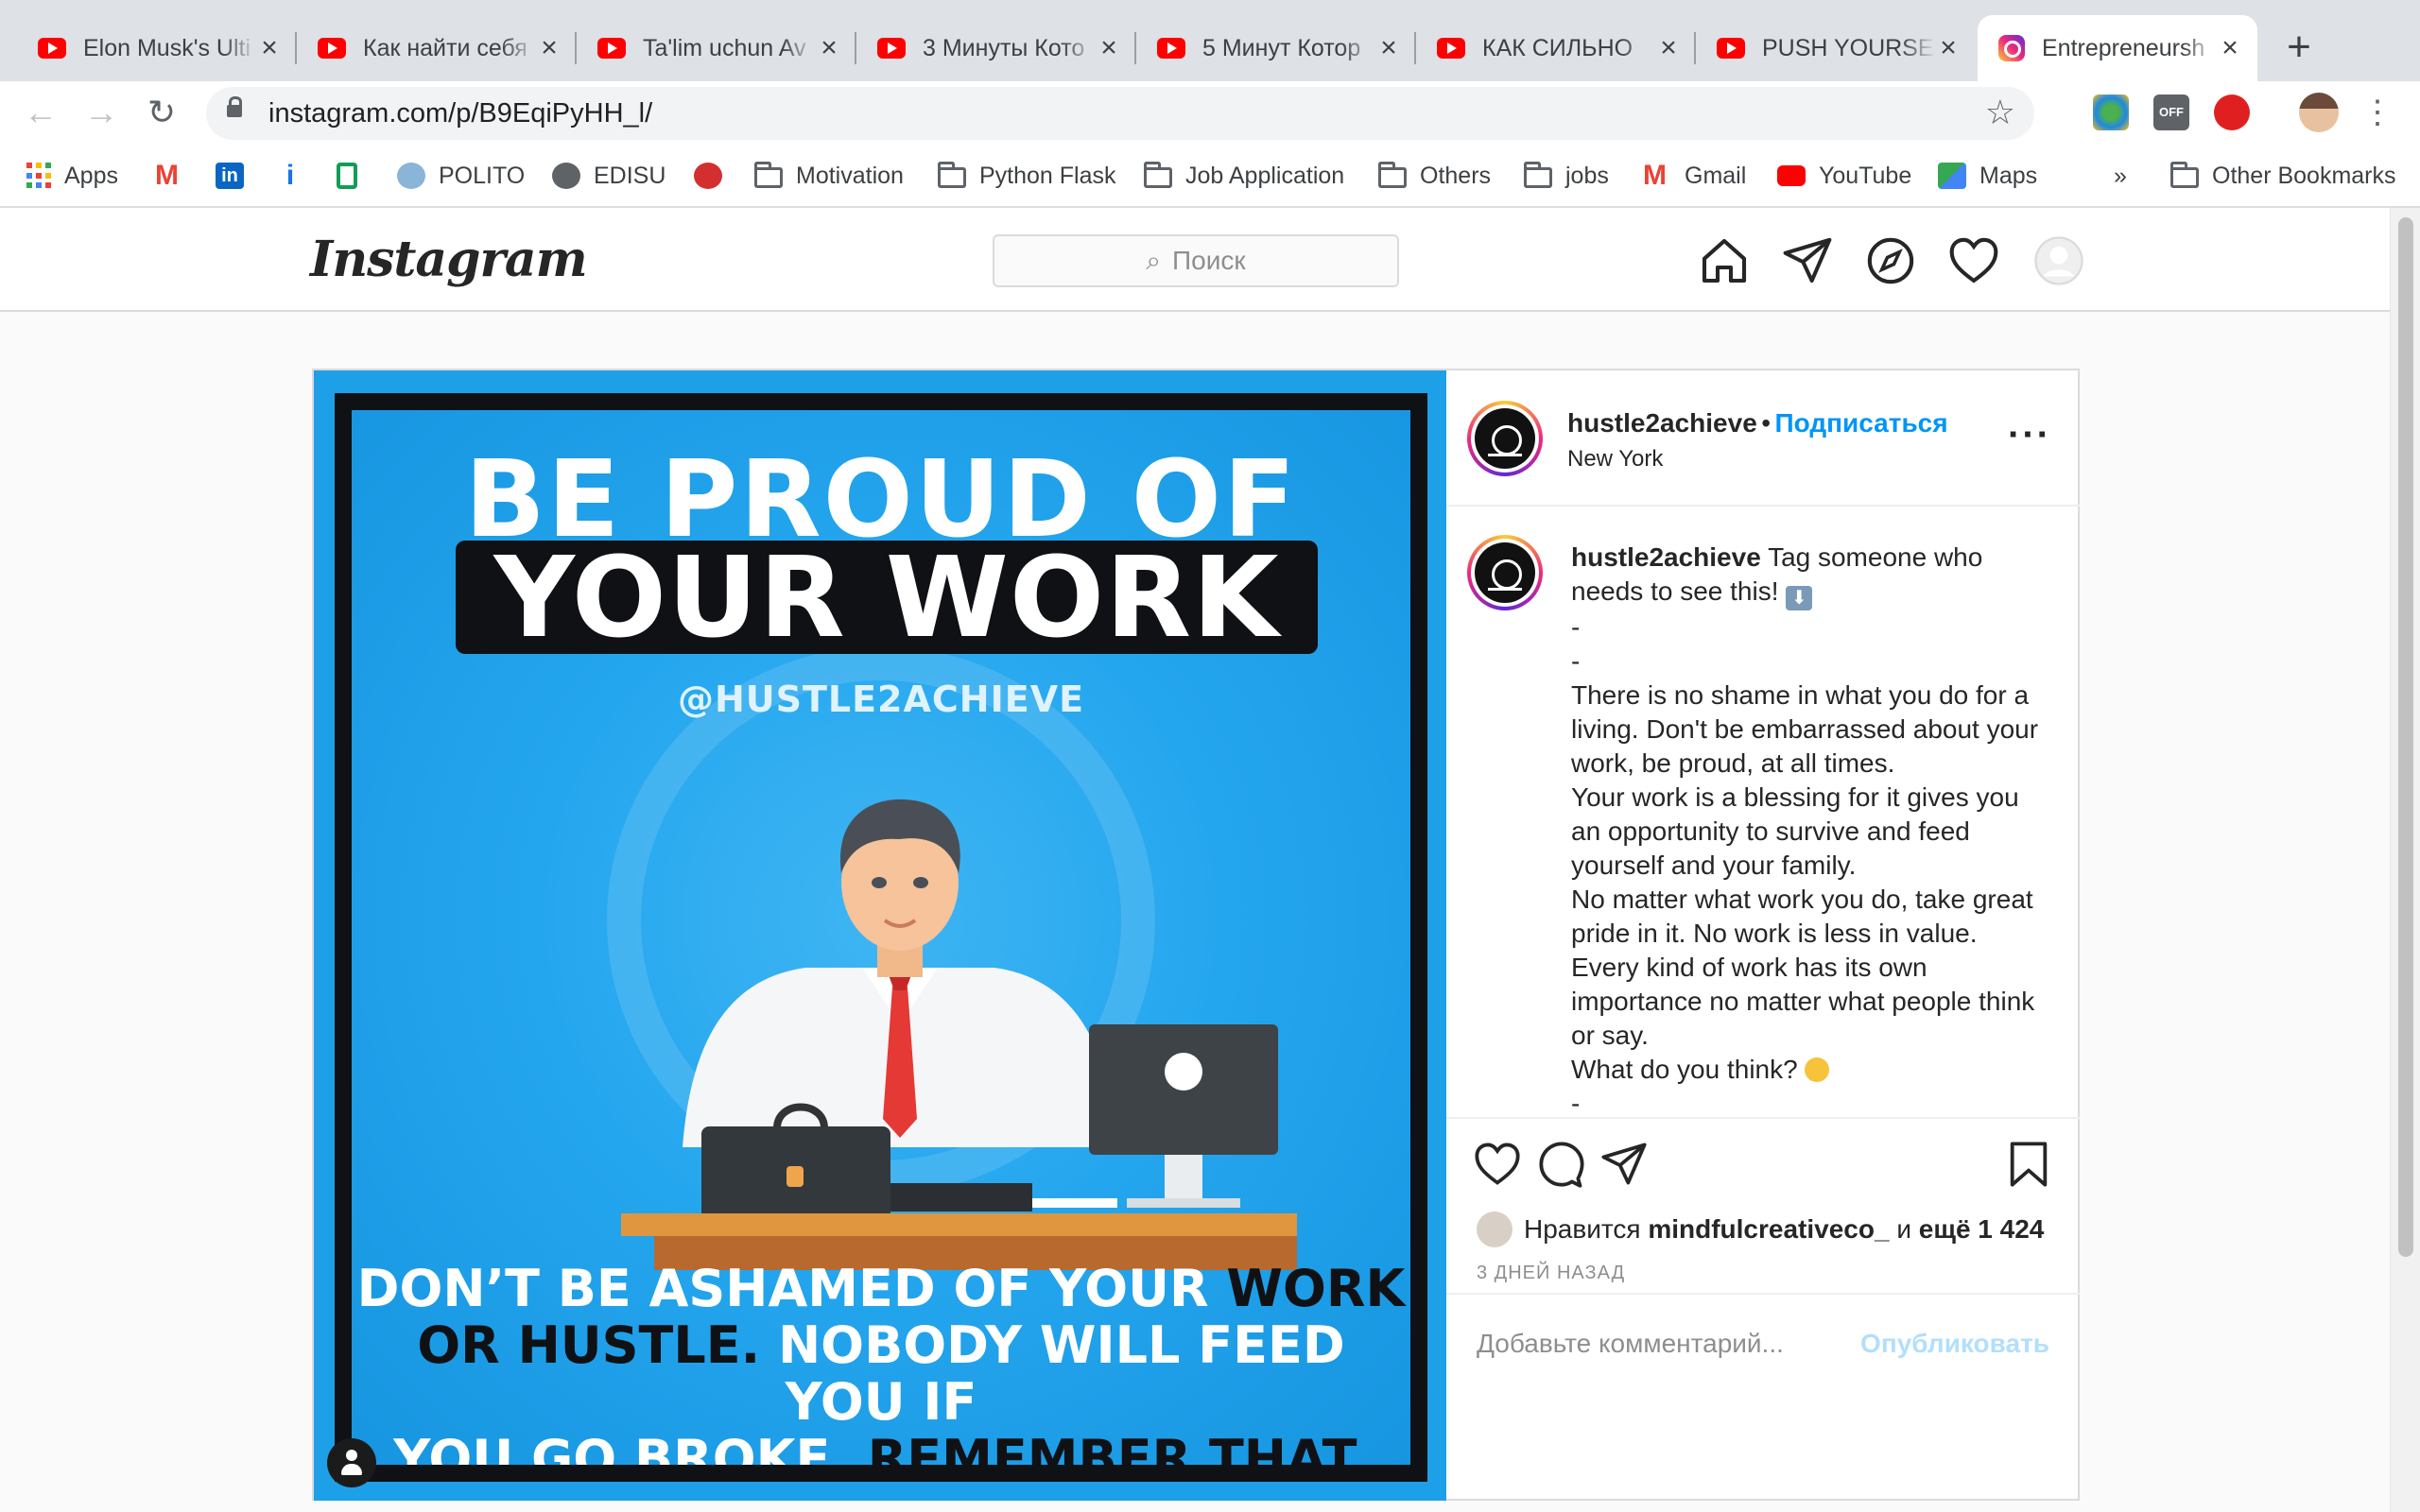 The width and height of the screenshot is (2420, 1512). I want to click on direct-messages-icon, so click(1808, 260).